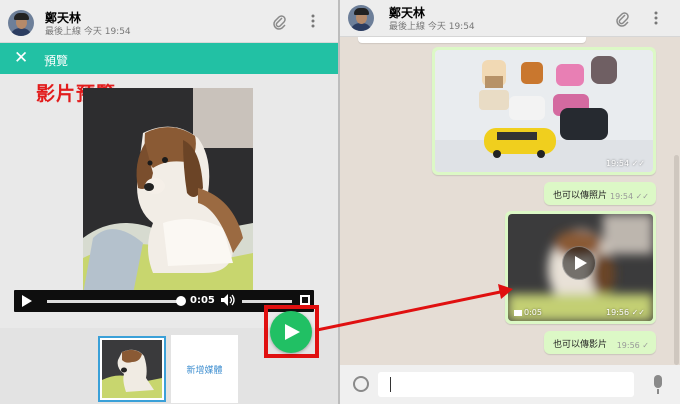 The image size is (680, 404). I want to click on media-thumbnail, so click(132, 369).